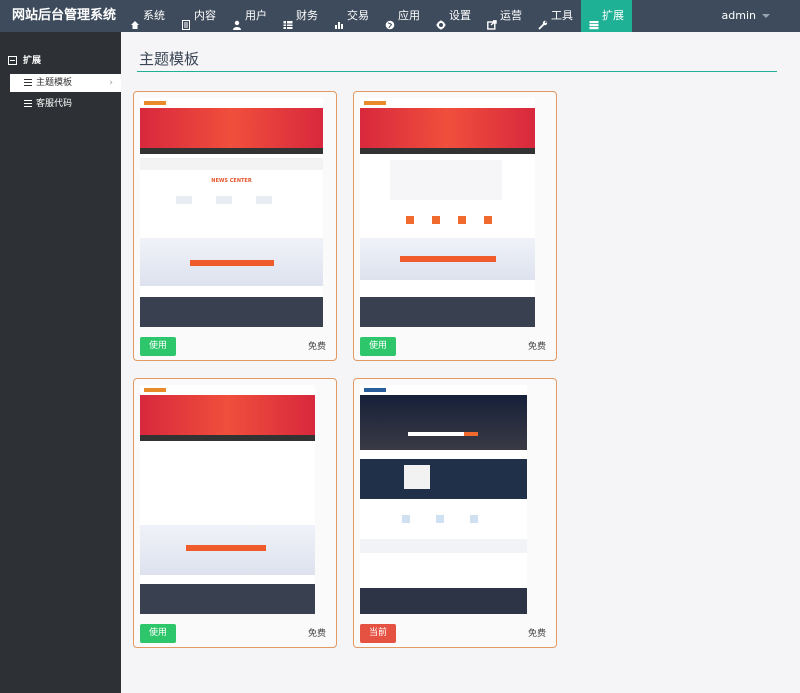  Describe the element at coordinates (378, 633) in the screenshot. I see `current-template-button: 当前` at that location.